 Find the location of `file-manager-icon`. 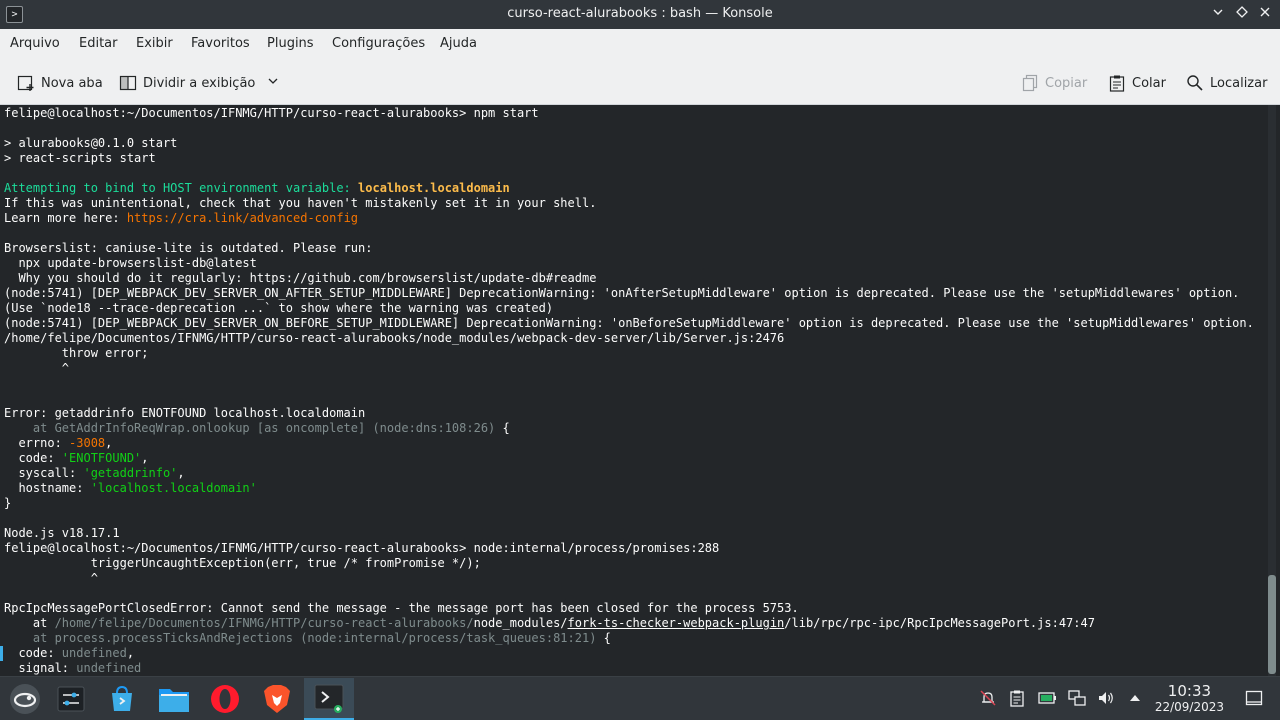

file-manager-icon is located at coordinates (174, 699).